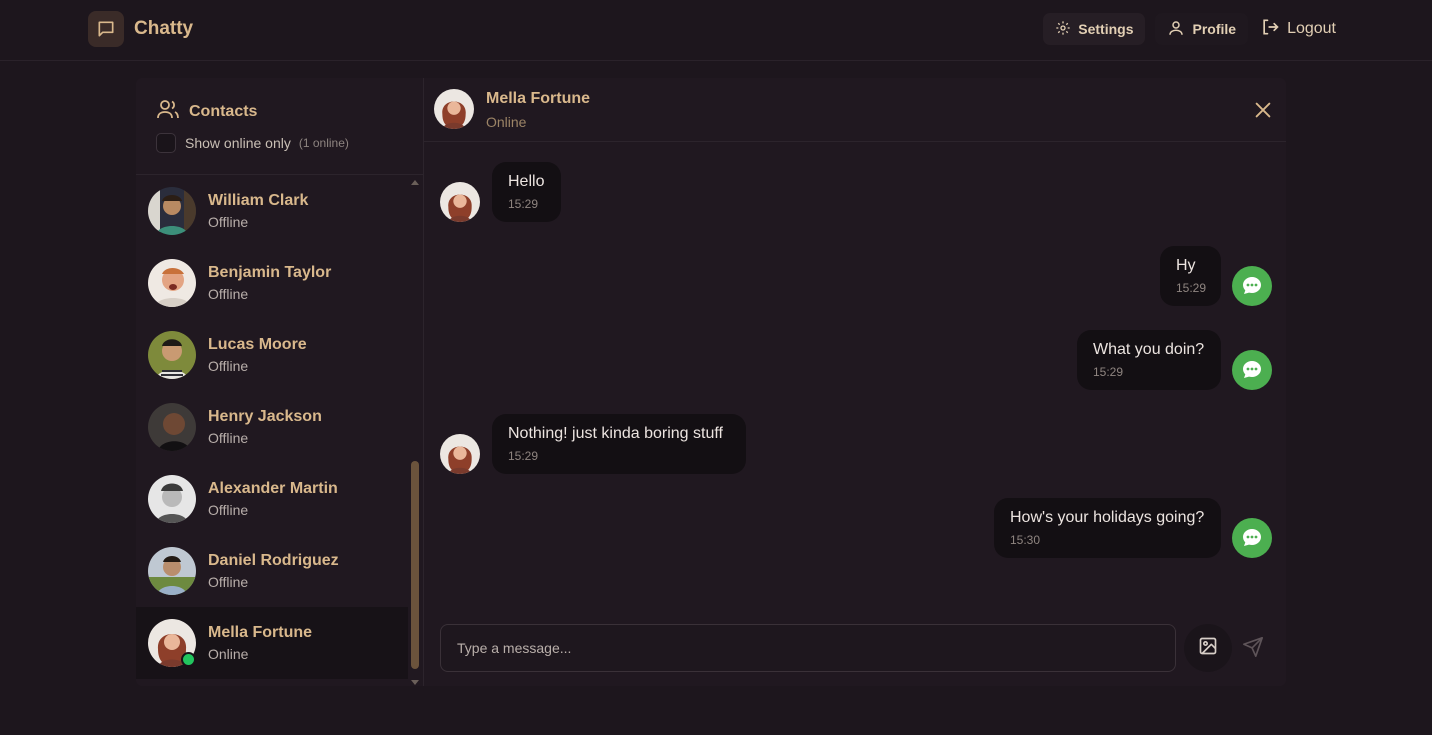  What do you see at coordinates (265, 416) in the screenshot?
I see `contact-name: Henry Jackson` at bounding box center [265, 416].